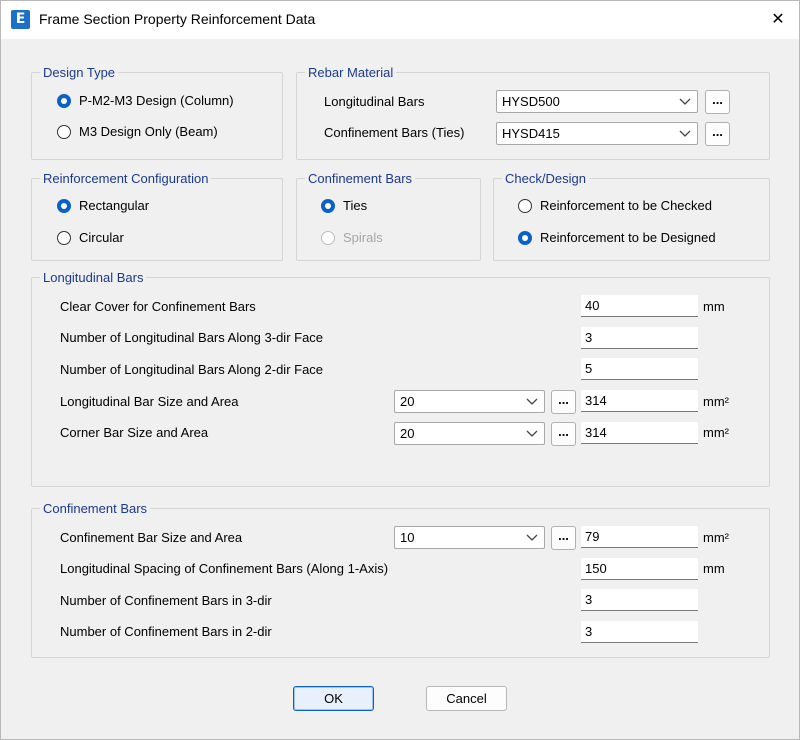 Image resolution: width=800 pixels, height=740 pixels. What do you see at coordinates (639, 306) in the screenshot?
I see `clear-cover-input: 40` at bounding box center [639, 306].